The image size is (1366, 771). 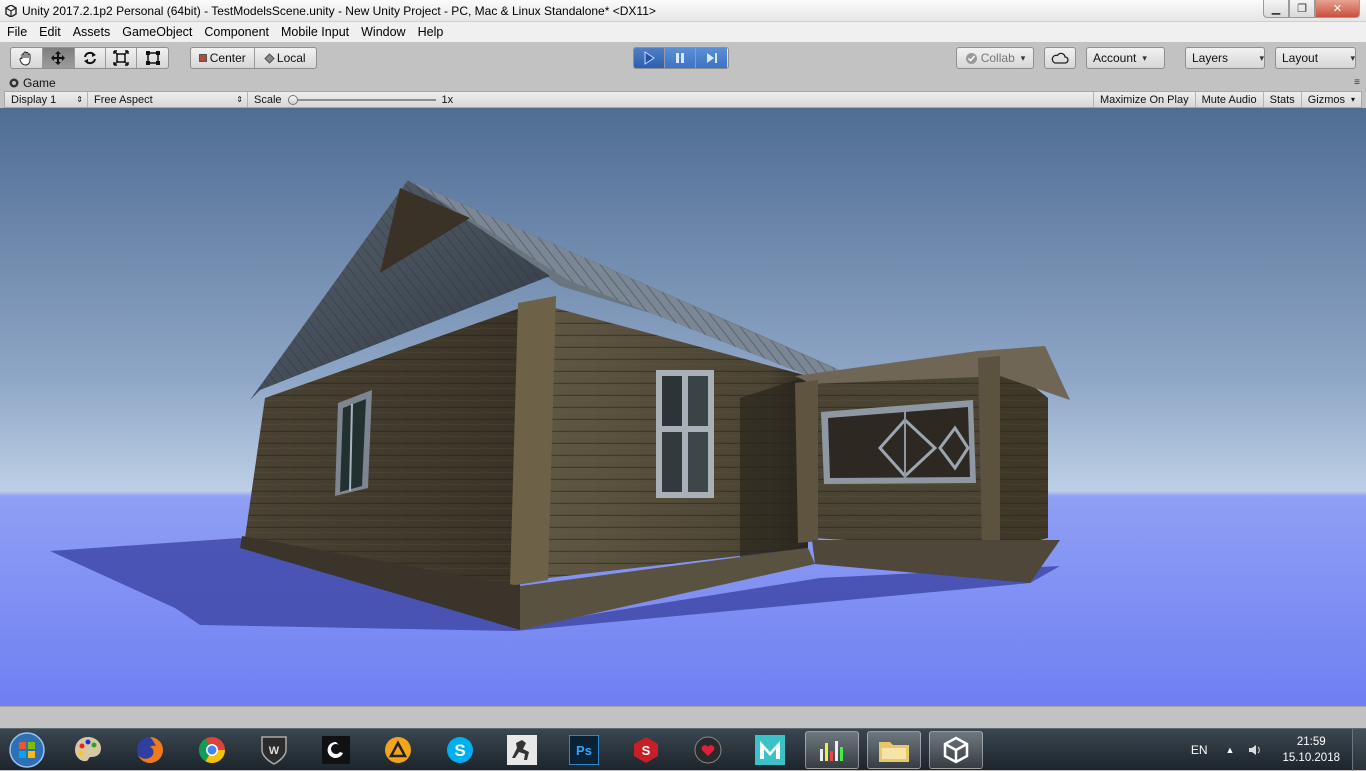 I want to click on taskbar-app-artrage, so click(x=88, y=750).